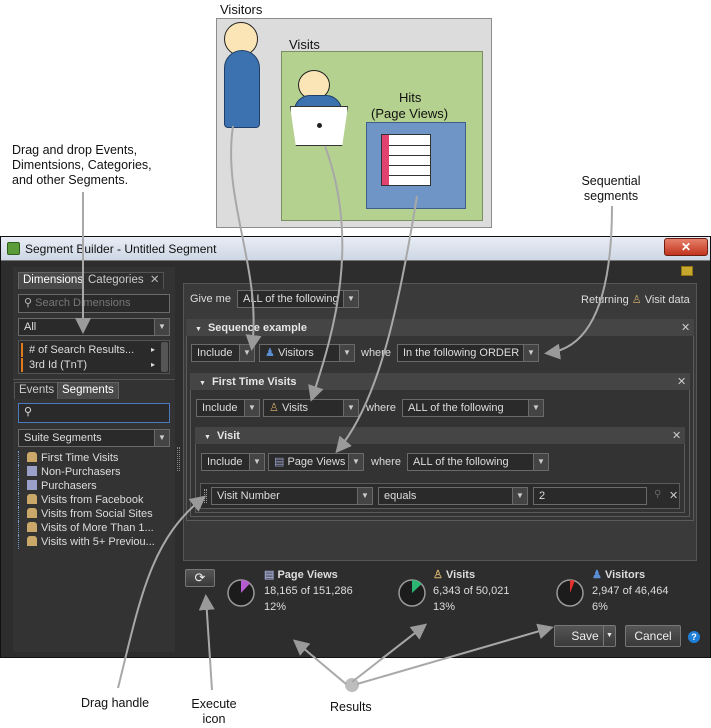 The height and width of the screenshot is (728, 711). Describe the element at coordinates (326, 273) in the screenshot. I see `arrow-visits` at that location.